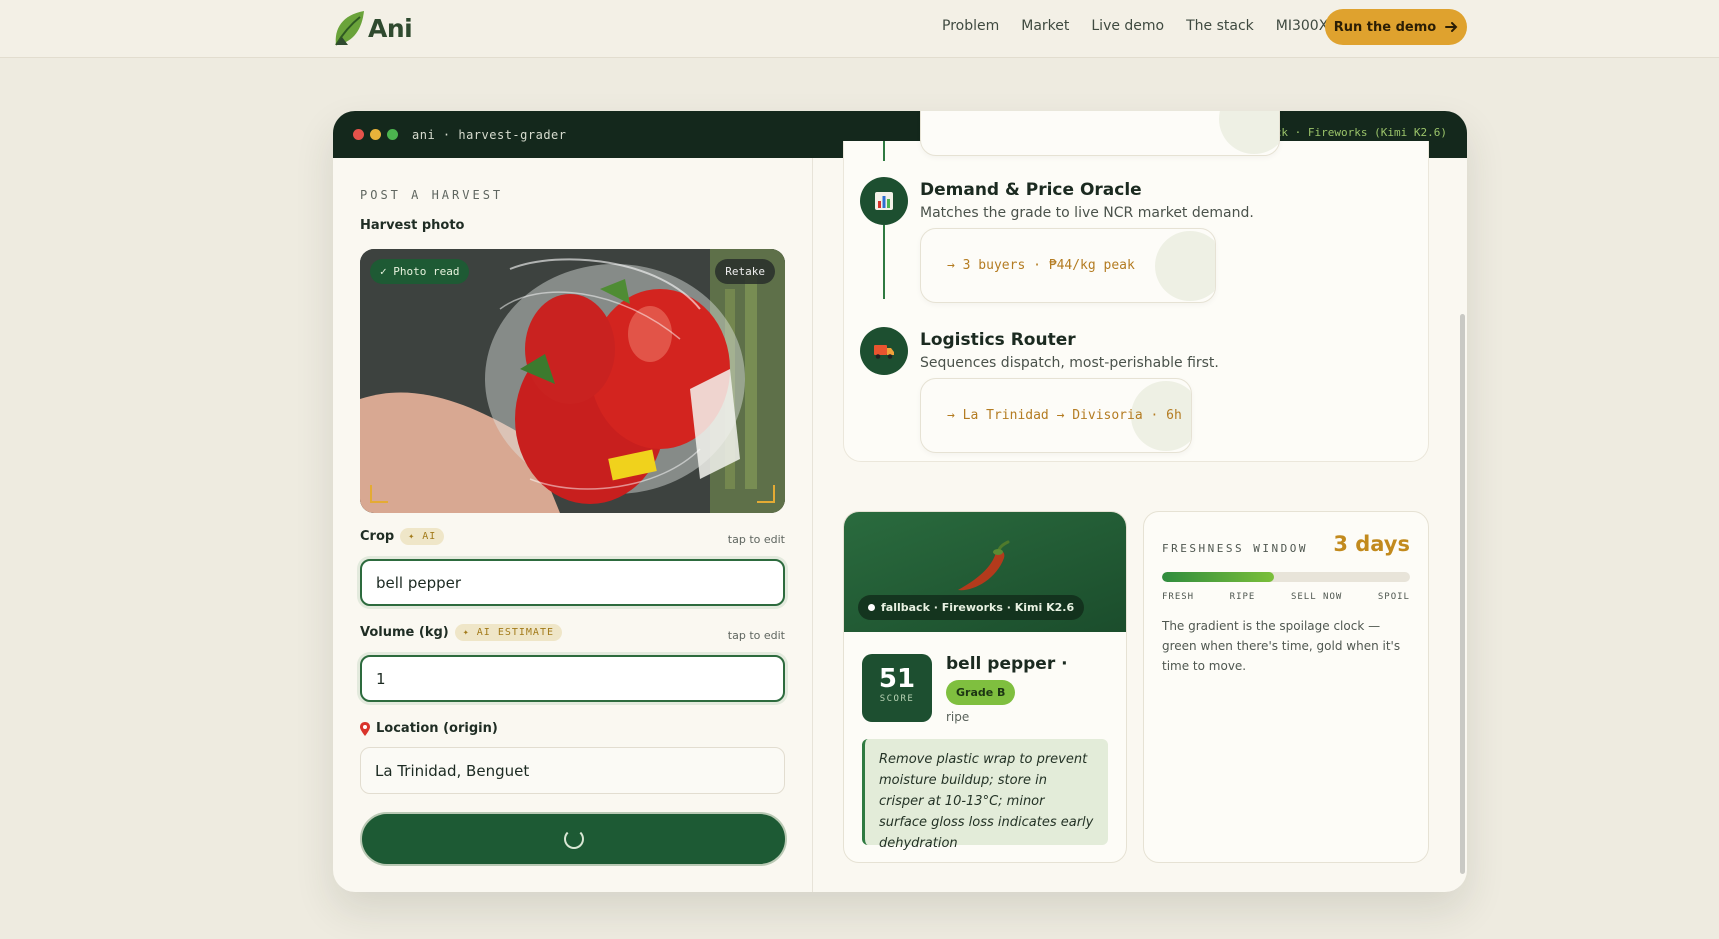 The width and height of the screenshot is (1719, 939). Describe the element at coordinates (1031, 190) in the screenshot. I see `step-title-oracle: Demand & Price Oracle` at that location.